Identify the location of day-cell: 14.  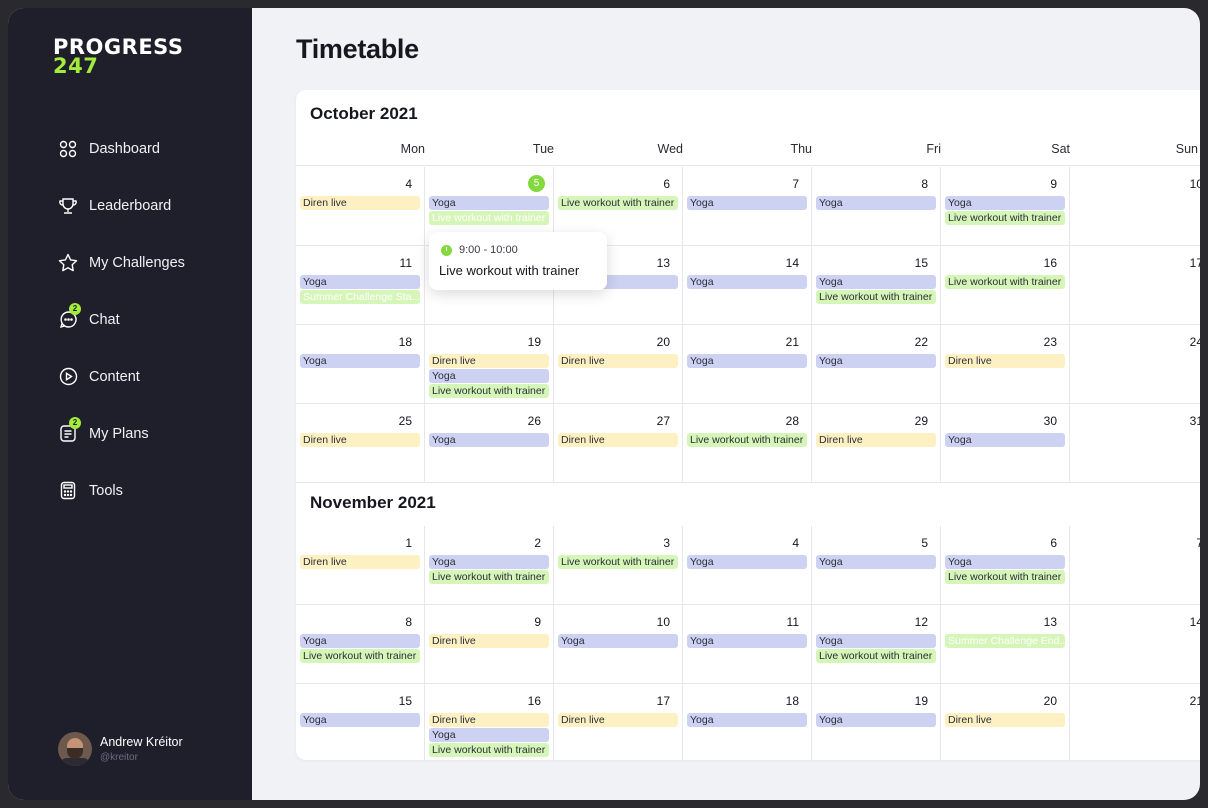
(1135, 644).